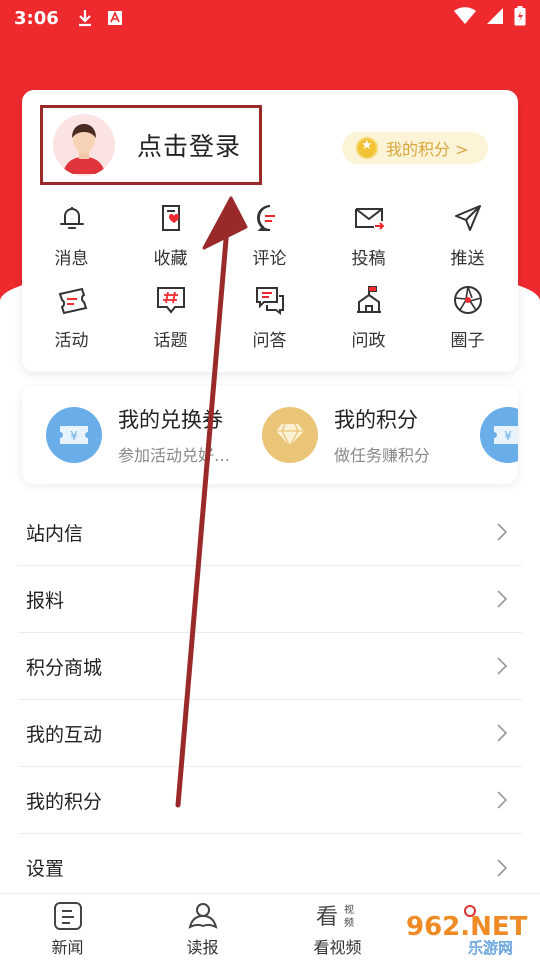 This screenshot has height=960, width=540. I want to click on watermark: 962.NET 乐游网, so click(467, 931).